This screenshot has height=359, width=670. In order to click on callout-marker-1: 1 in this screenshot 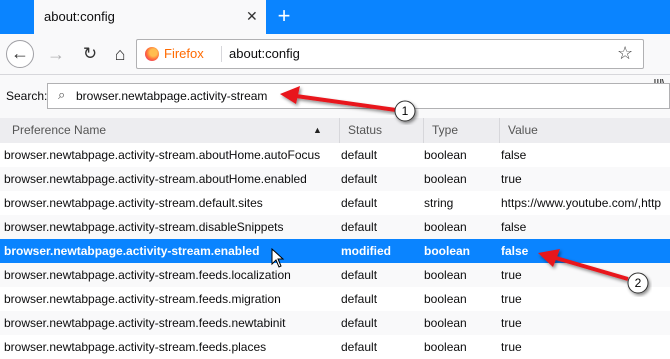, I will do `click(405, 111)`.